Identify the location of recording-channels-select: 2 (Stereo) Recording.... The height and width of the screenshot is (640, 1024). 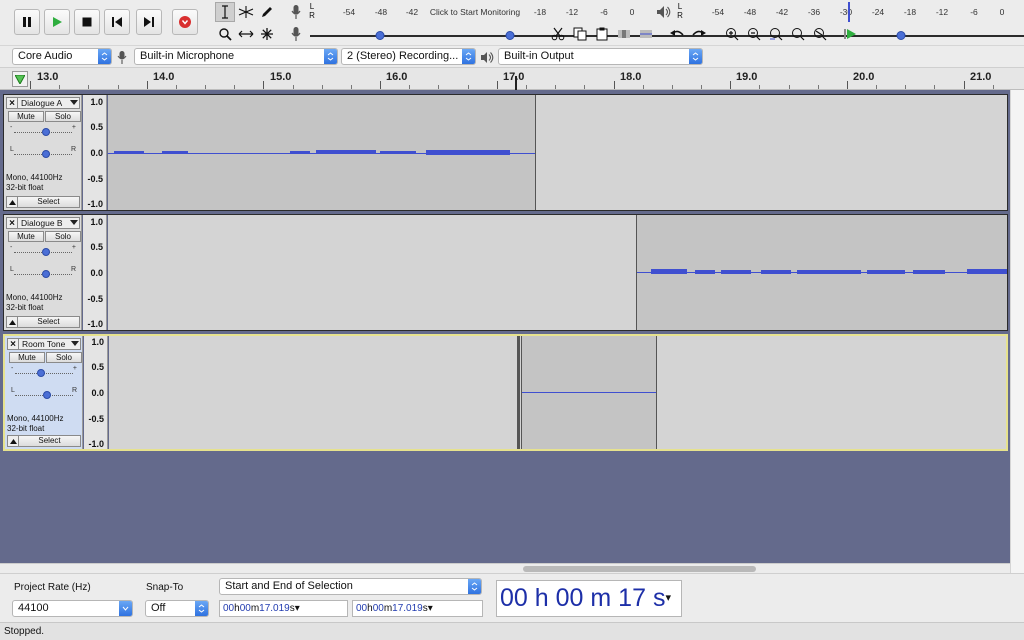
(408, 56).